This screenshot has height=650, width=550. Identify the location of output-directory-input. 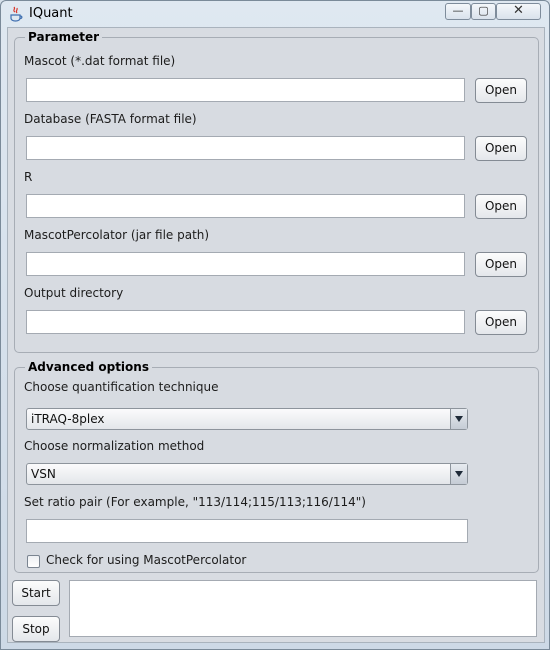
(245, 322).